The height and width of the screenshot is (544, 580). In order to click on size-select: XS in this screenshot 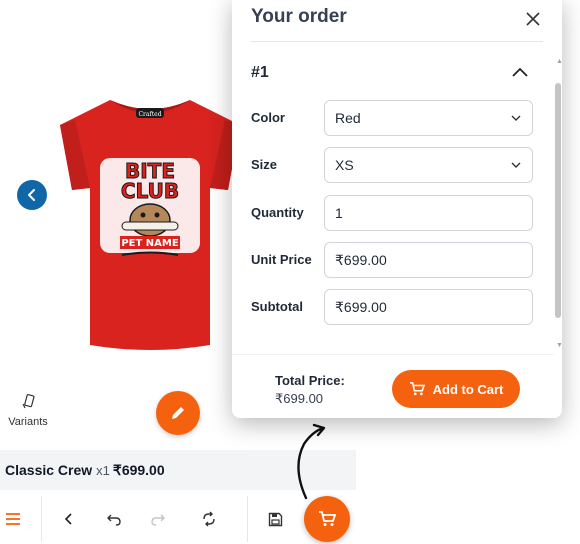, I will do `click(428, 165)`.